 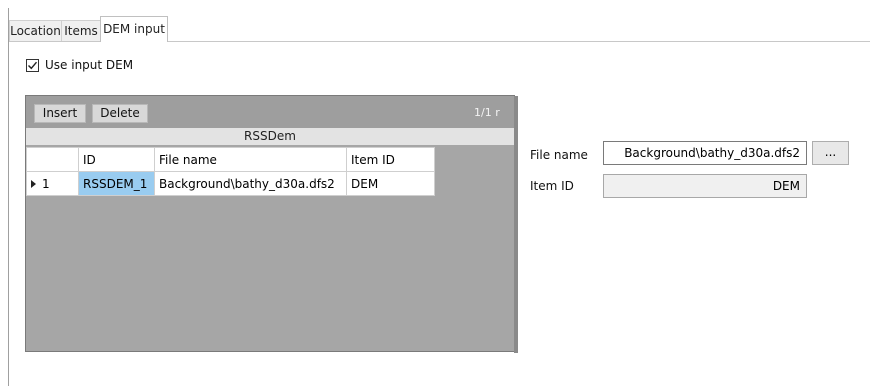 I want to click on tab-dem-input: DEM input, so click(x=134, y=29).